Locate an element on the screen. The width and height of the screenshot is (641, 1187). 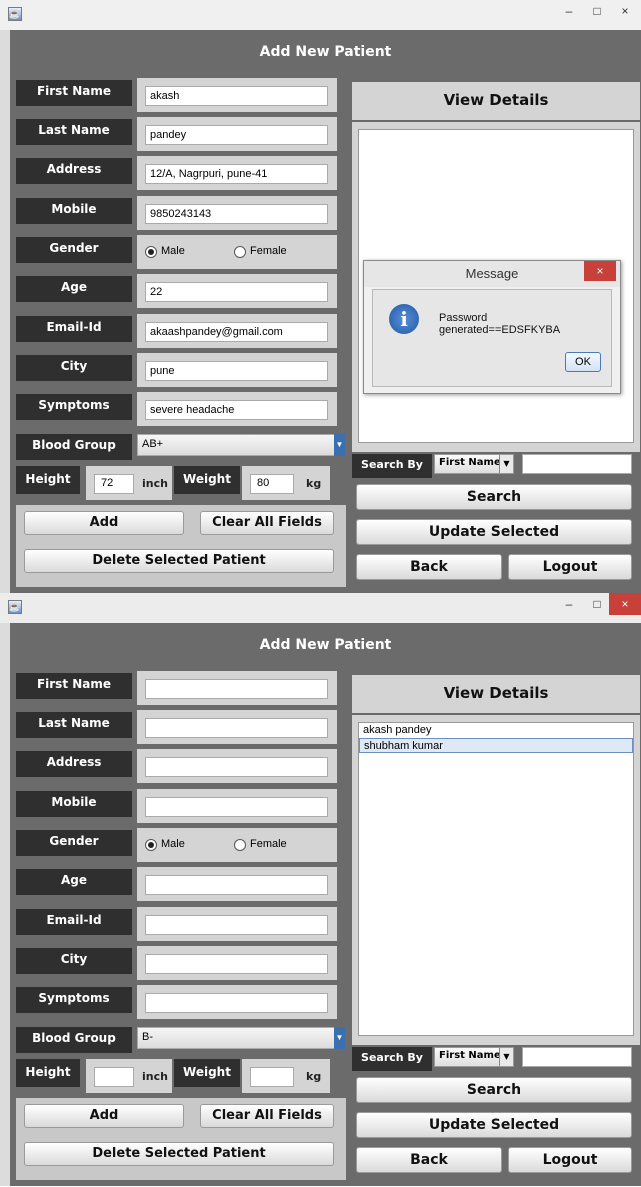
mobile-box is located at coordinates (237, 806).